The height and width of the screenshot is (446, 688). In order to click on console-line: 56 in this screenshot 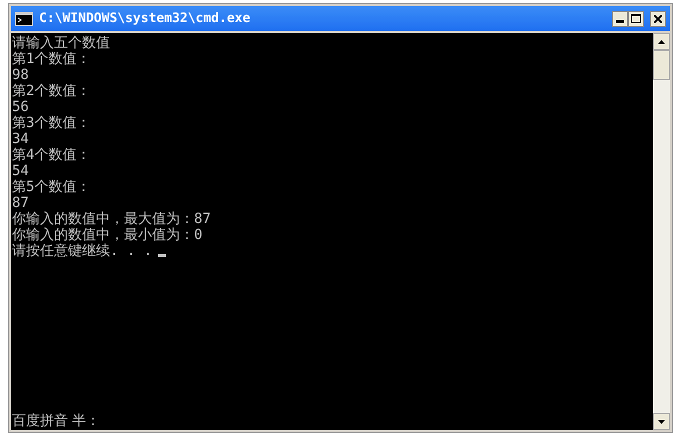, I will do `click(20, 107)`.